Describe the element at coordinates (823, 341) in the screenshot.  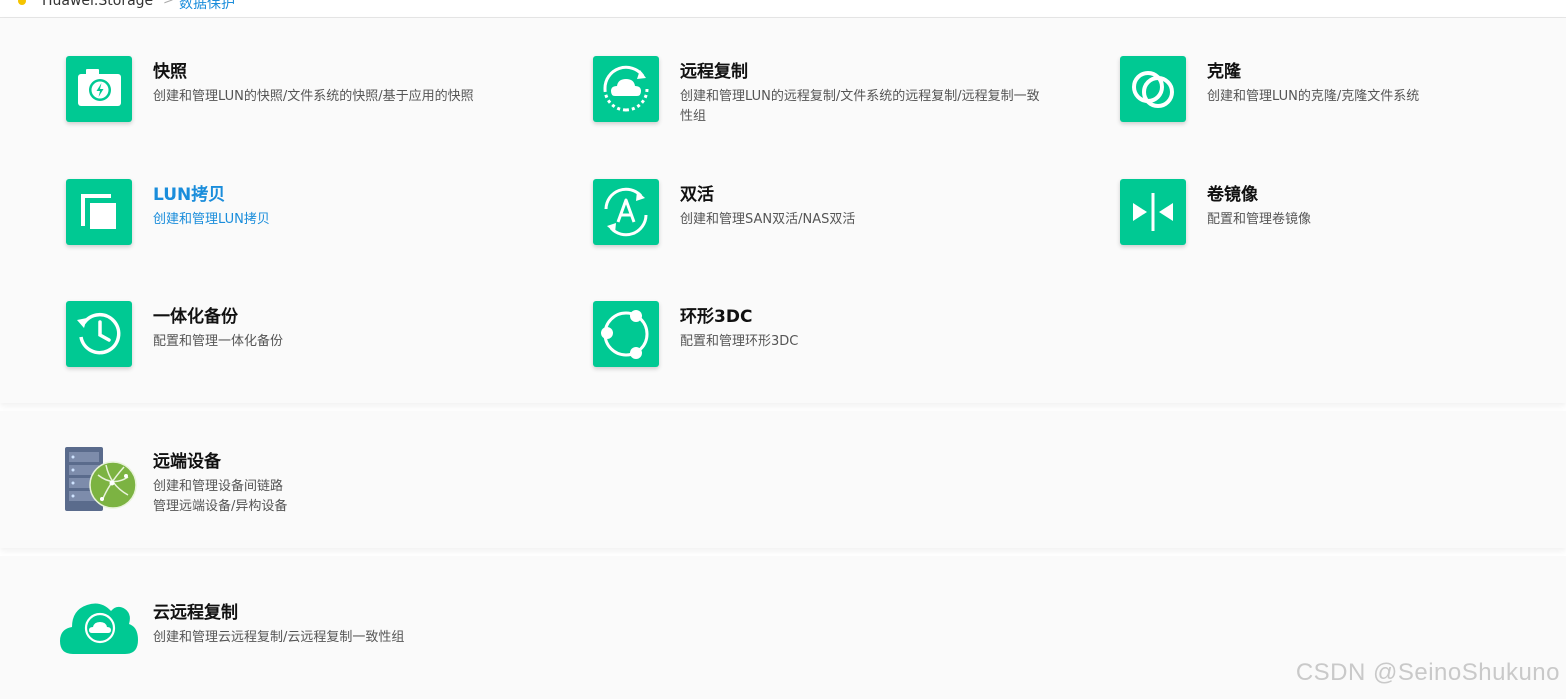
I see `feature-ring-3dc: 环形3DC 配置和管理环形3DC` at that location.